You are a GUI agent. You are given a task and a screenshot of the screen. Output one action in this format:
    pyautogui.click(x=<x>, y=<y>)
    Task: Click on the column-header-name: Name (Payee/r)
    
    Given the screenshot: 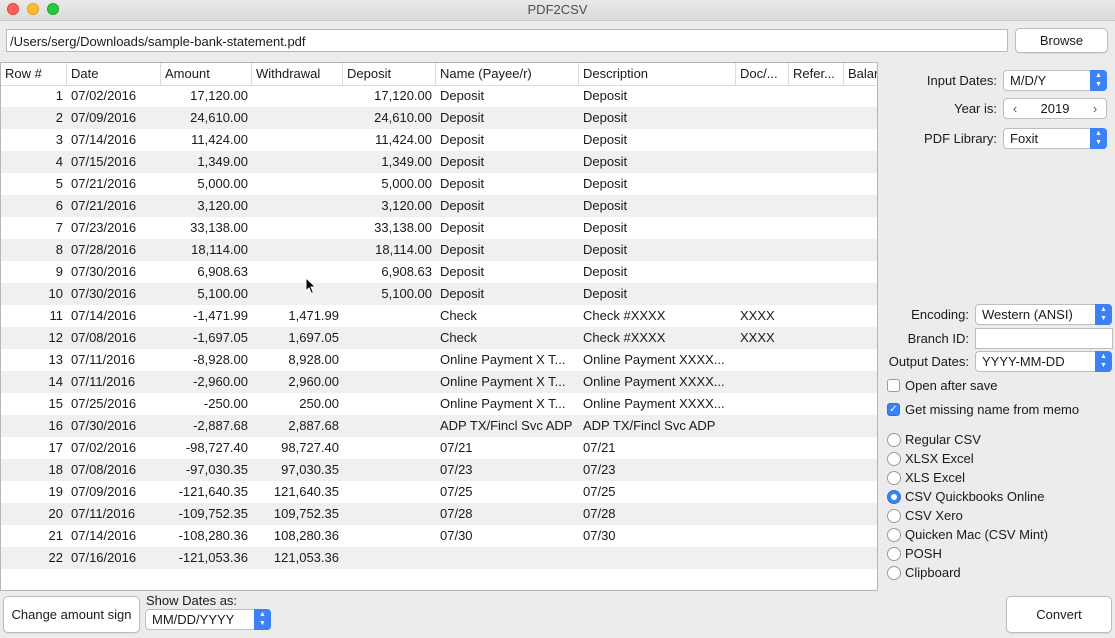 What is the action you would take?
    pyautogui.click(x=507, y=74)
    